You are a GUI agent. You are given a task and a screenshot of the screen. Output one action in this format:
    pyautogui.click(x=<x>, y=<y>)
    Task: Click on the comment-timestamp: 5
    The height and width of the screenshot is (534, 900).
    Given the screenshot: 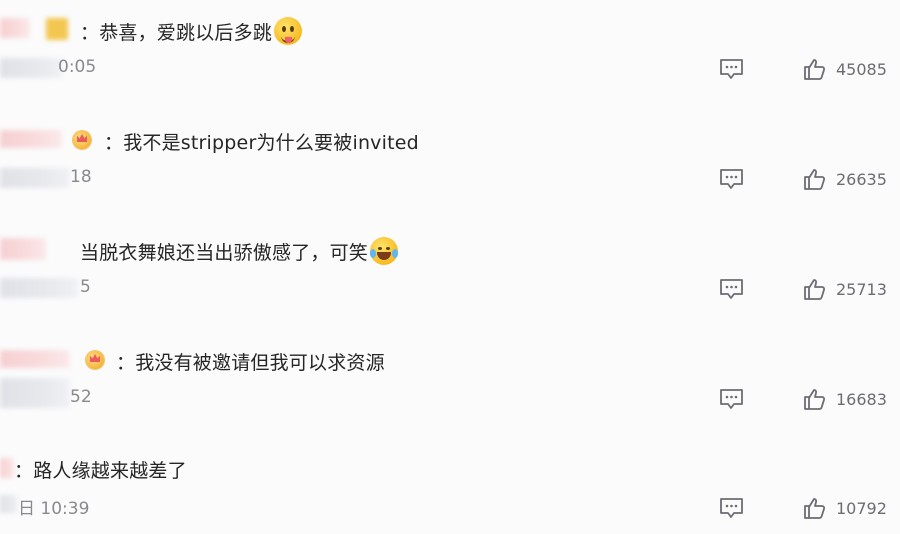 What is the action you would take?
    pyautogui.click(x=85, y=287)
    